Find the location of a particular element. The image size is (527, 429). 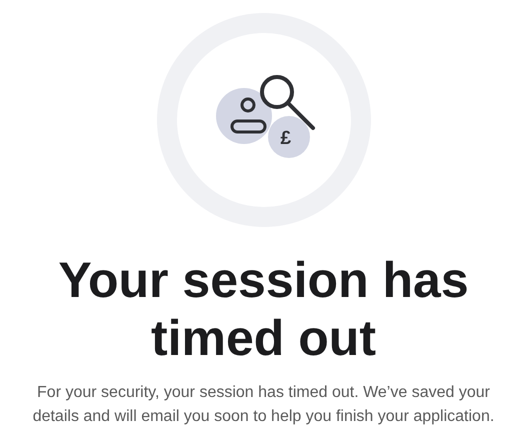

pound-symbol: £ is located at coordinates (286, 138).